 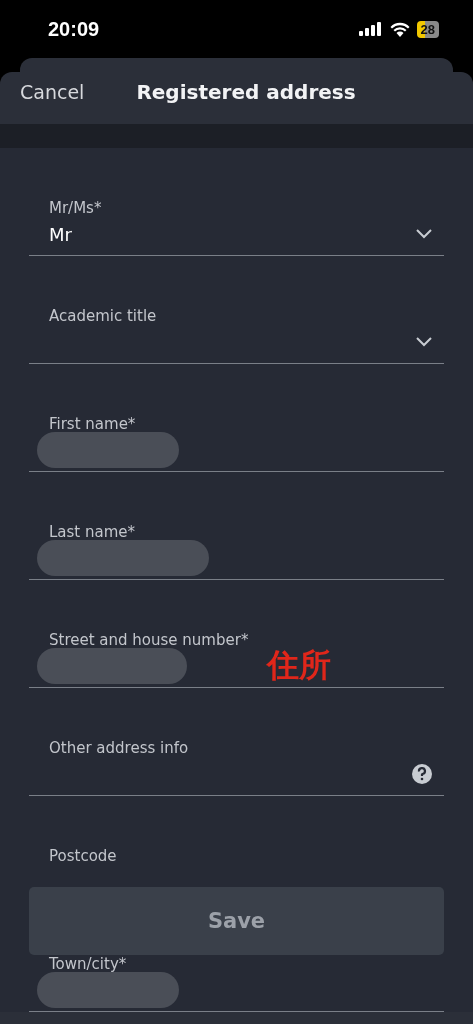 I want to click on cancel-button: Cancel, so click(x=52, y=92).